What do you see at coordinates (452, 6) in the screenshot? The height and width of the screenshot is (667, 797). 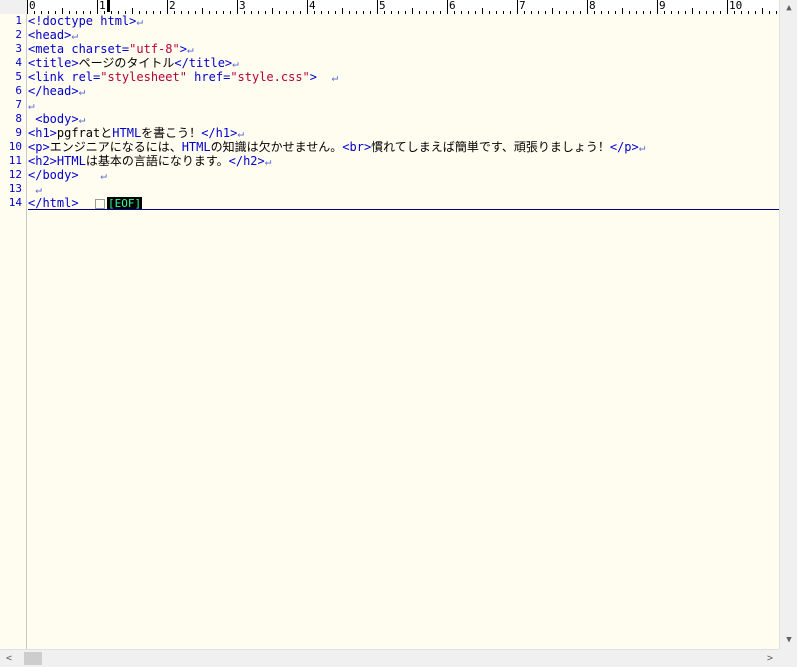 I see `ruler-label-6: 6` at bounding box center [452, 6].